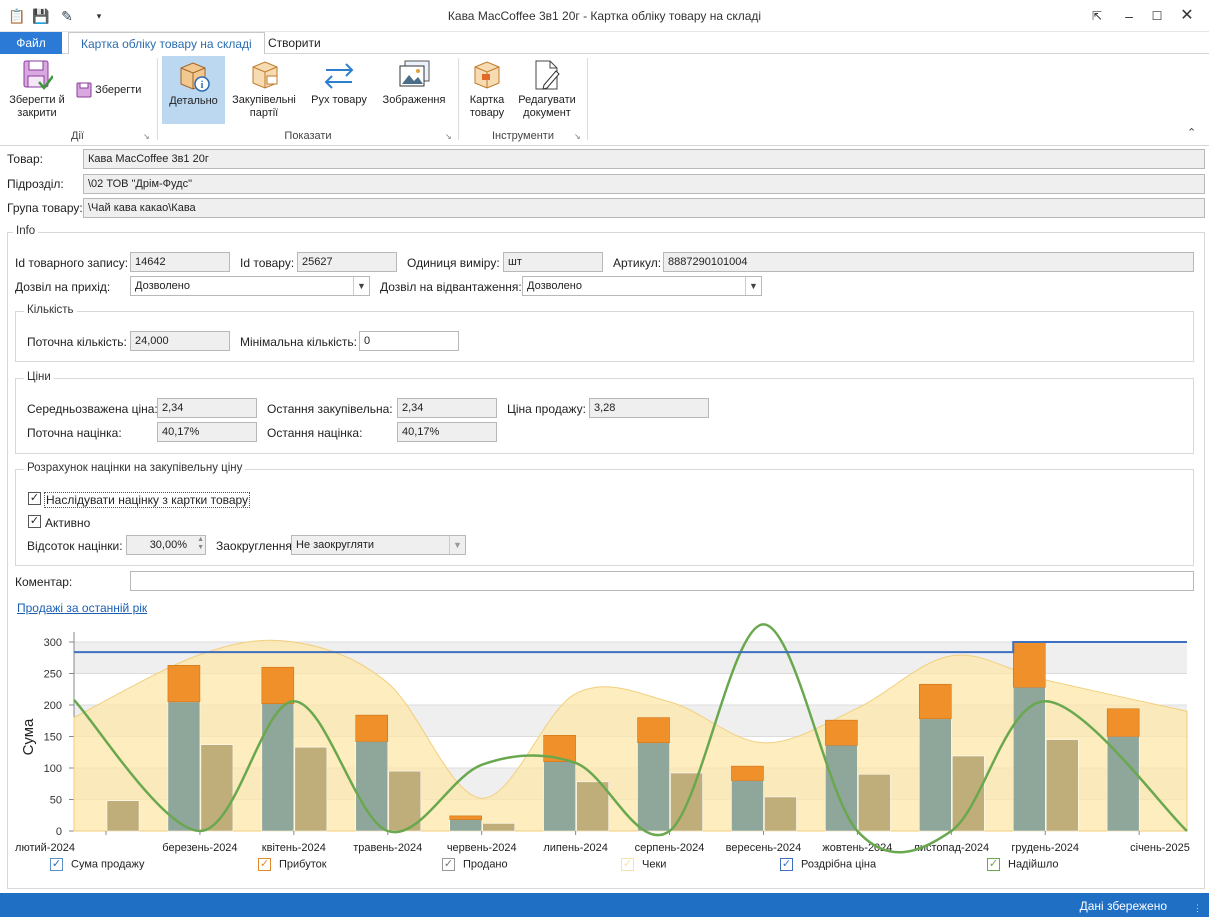  I want to click on details-box-icon: i, so click(195, 77).